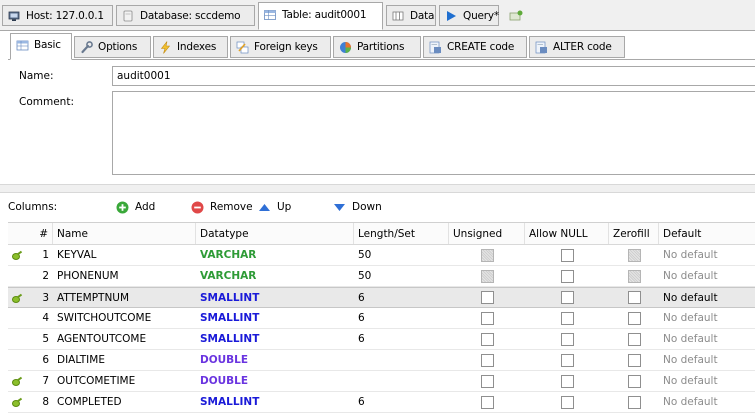  Describe the element at coordinates (222, 207) in the screenshot. I see `remove-column-button: Remove` at that location.